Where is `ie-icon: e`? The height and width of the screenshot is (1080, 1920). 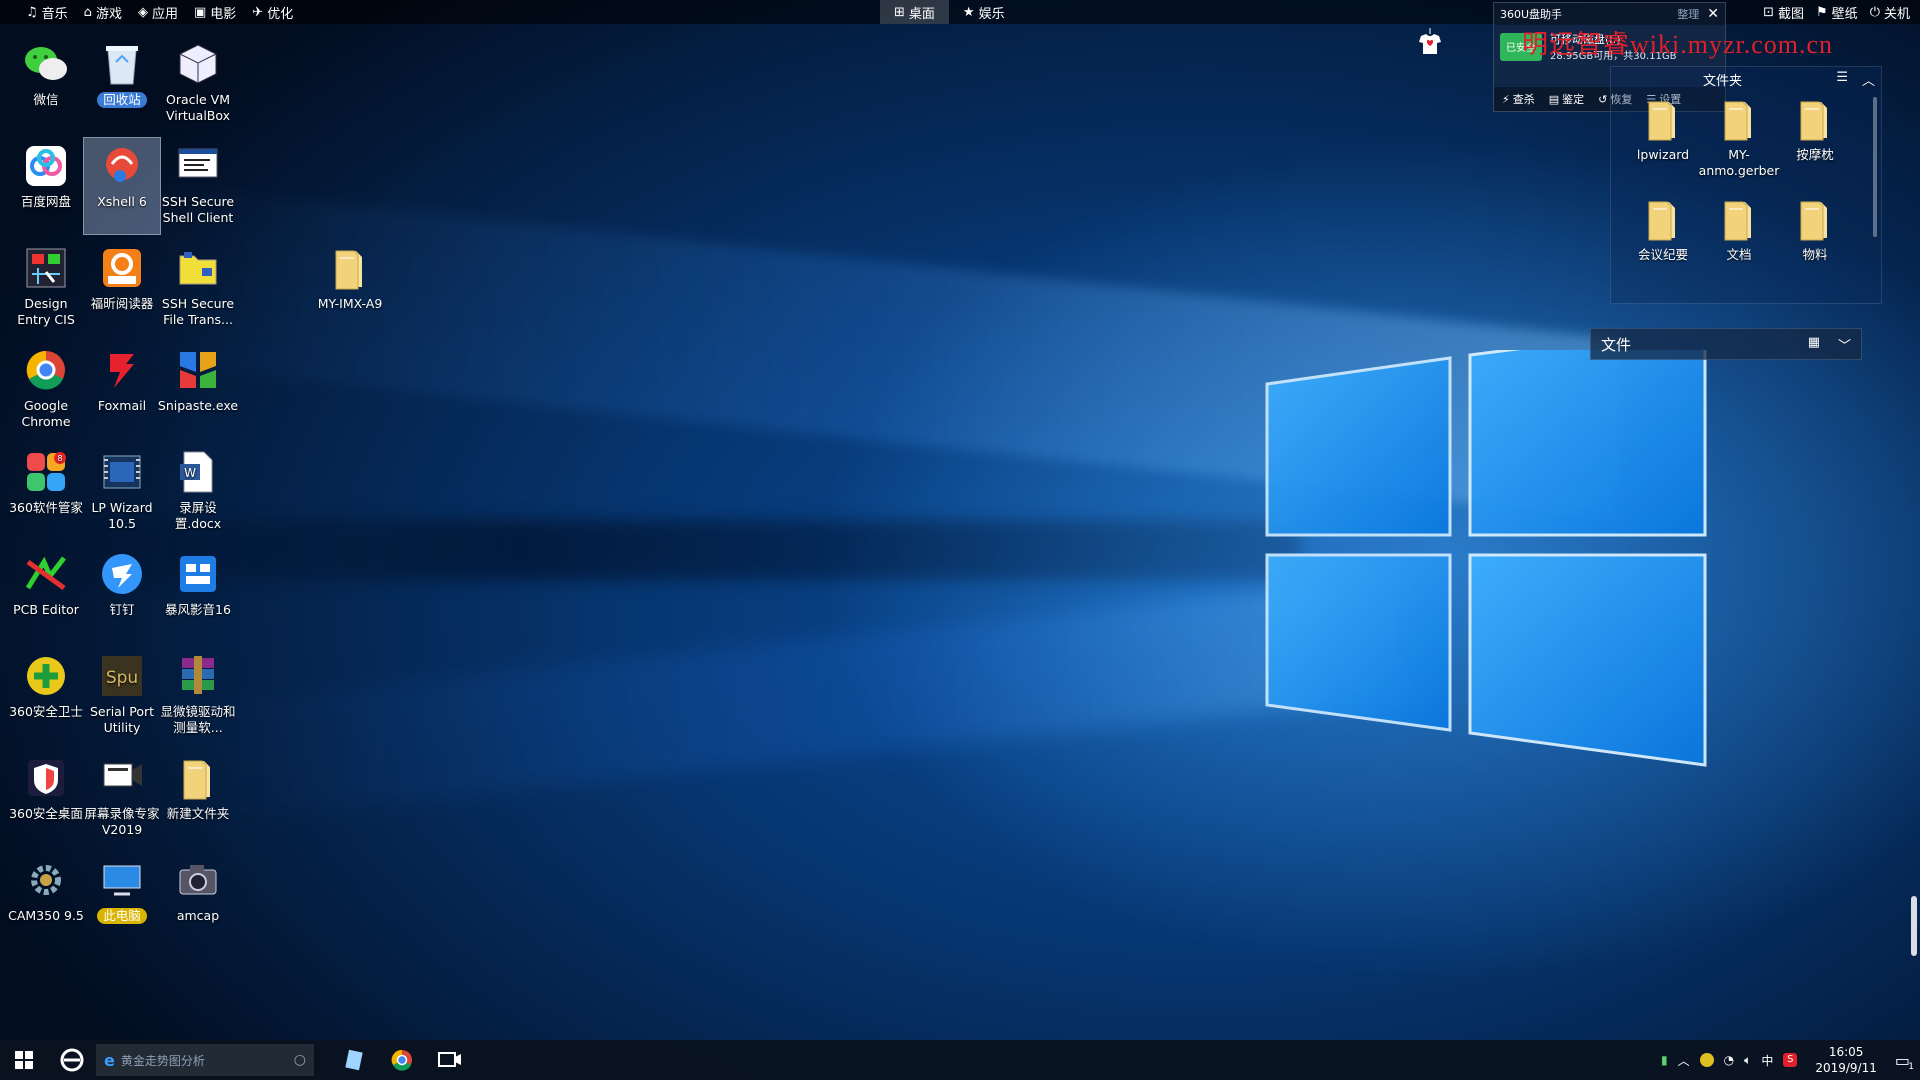 ie-icon: e is located at coordinates (109, 1060).